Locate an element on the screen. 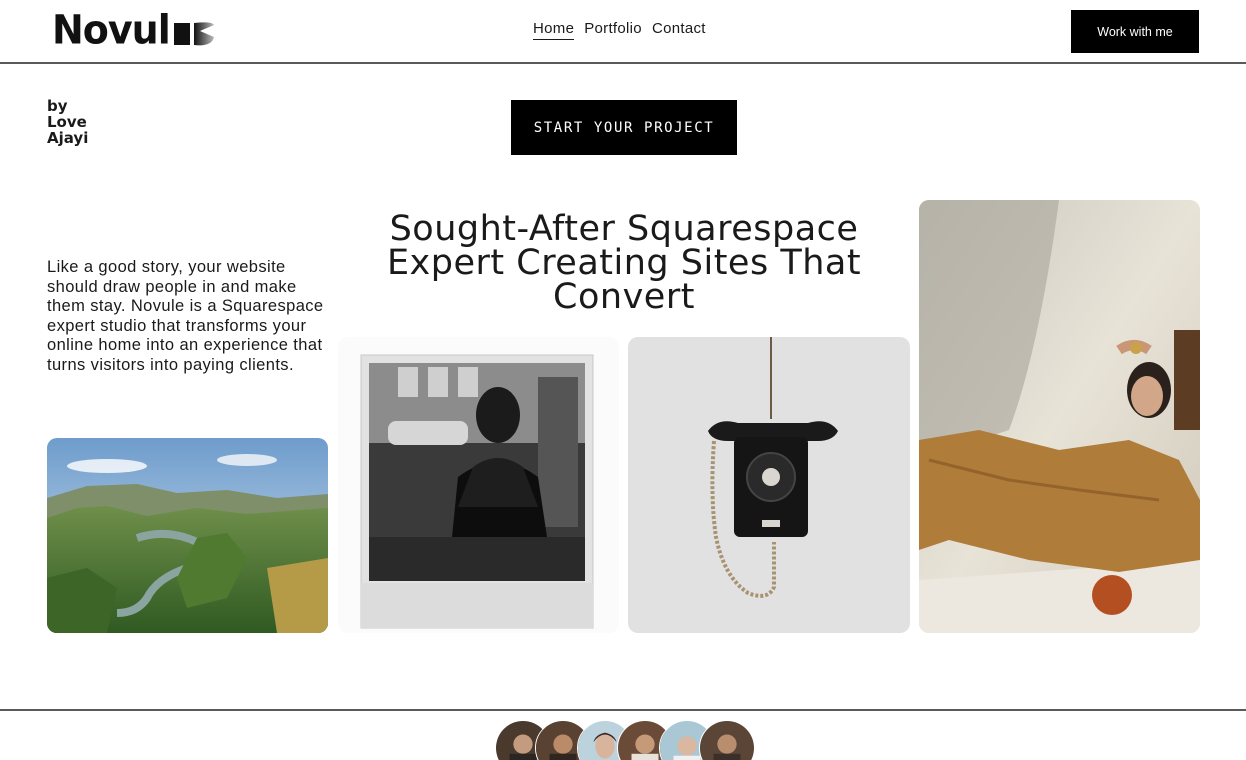 The width and height of the screenshot is (1246, 760). byline: by Love Ajayi is located at coordinates (67, 122).